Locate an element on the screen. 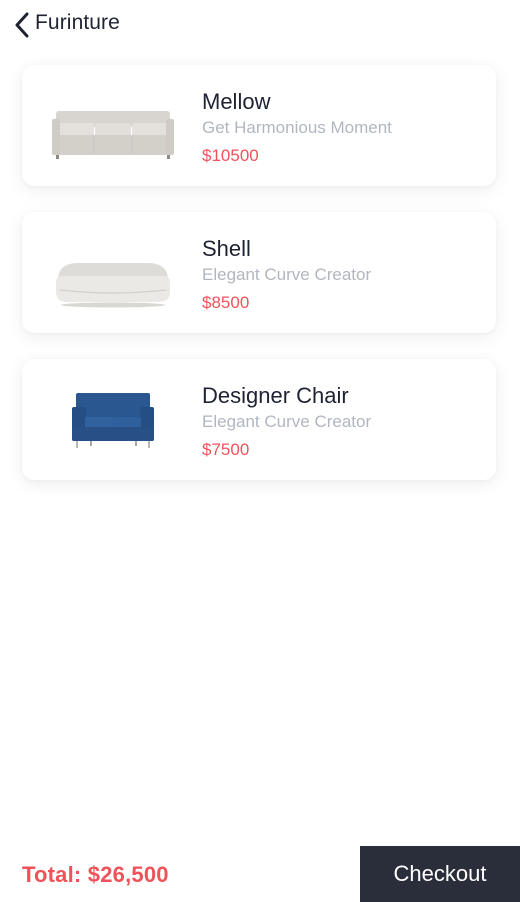 Image resolution: width=520 pixels, height=902 pixels. product-card-mellow: Mellow Get Harmonious Moment $10500 is located at coordinates (259, 125).